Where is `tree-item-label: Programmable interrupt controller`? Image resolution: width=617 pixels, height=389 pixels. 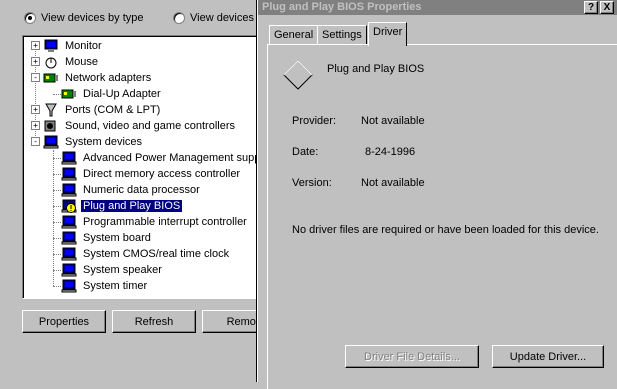 tree-item-label: Programmable interrupt controller is located at coordinates (165, 222).